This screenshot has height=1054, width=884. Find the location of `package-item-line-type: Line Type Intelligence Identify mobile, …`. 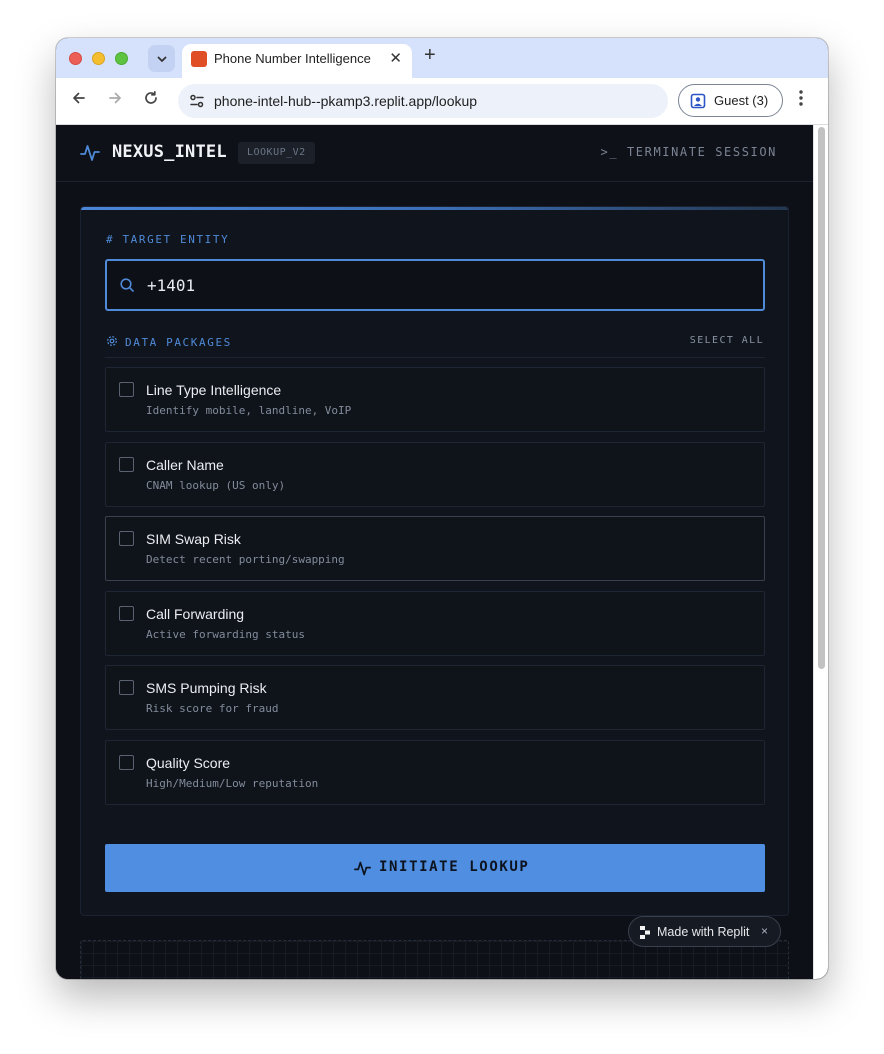

package-item-line-type: Line Type Intelligence Identify mobile, … is located at coordinates (435, 399).